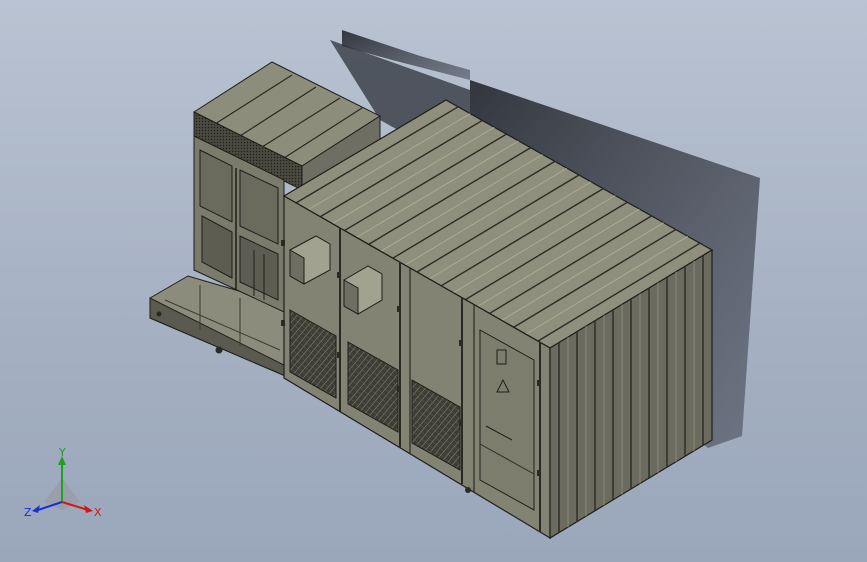 The width and height of the screenshot is (867, 562). I want to click on axis-triad: Y X Z, so click(63, 483).